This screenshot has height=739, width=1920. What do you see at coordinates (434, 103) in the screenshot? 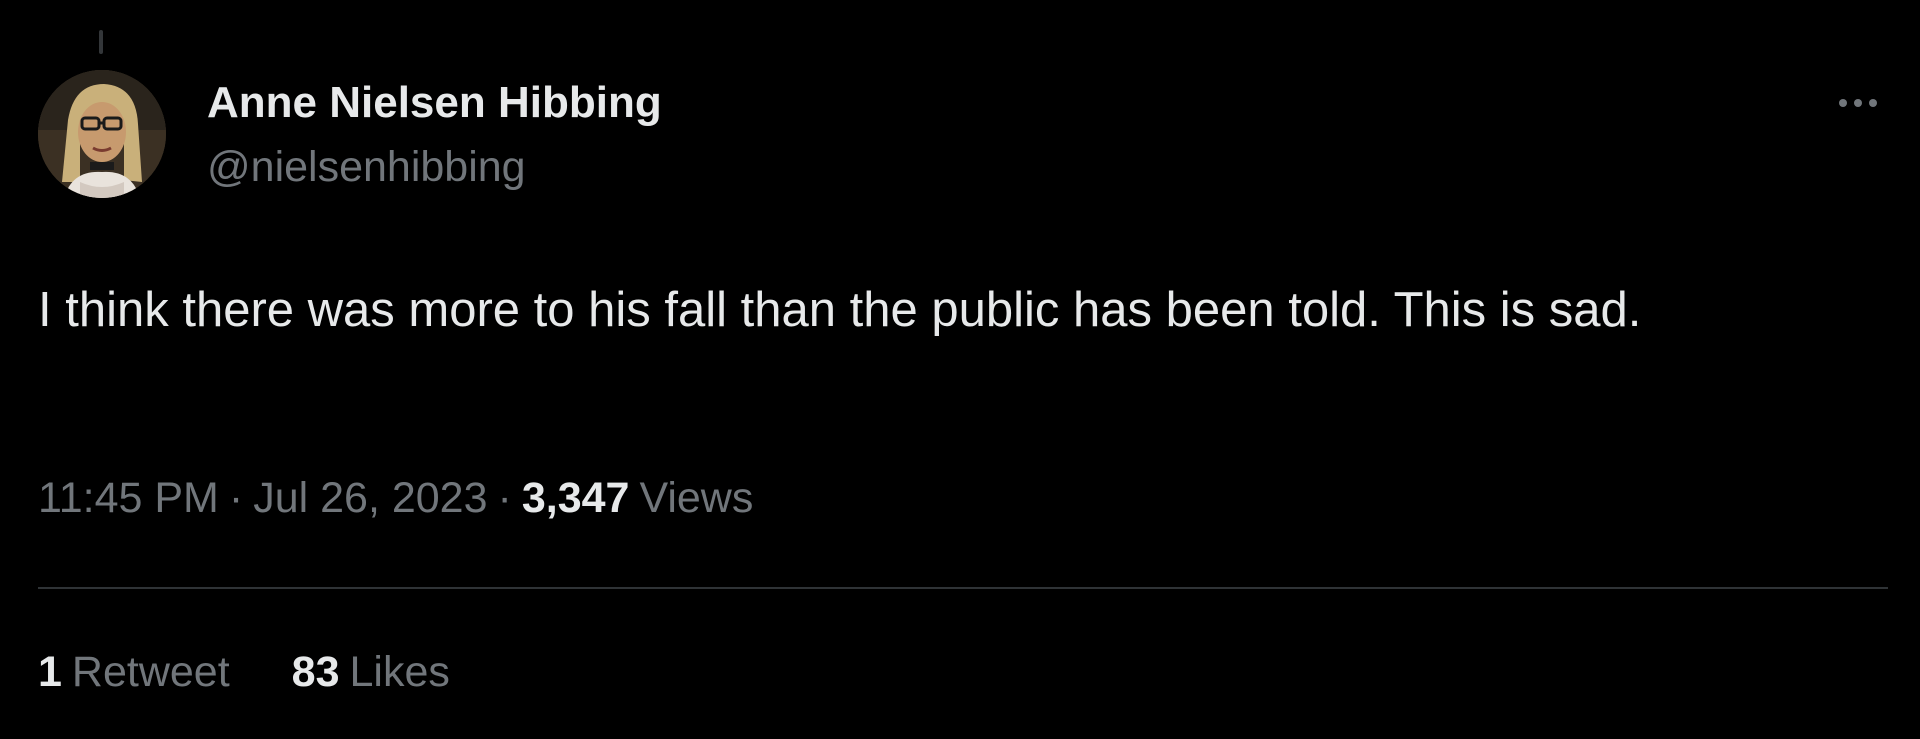
I see `author-display-name: Anne Nielsen Hibbing` at bounding box center [434, 103].